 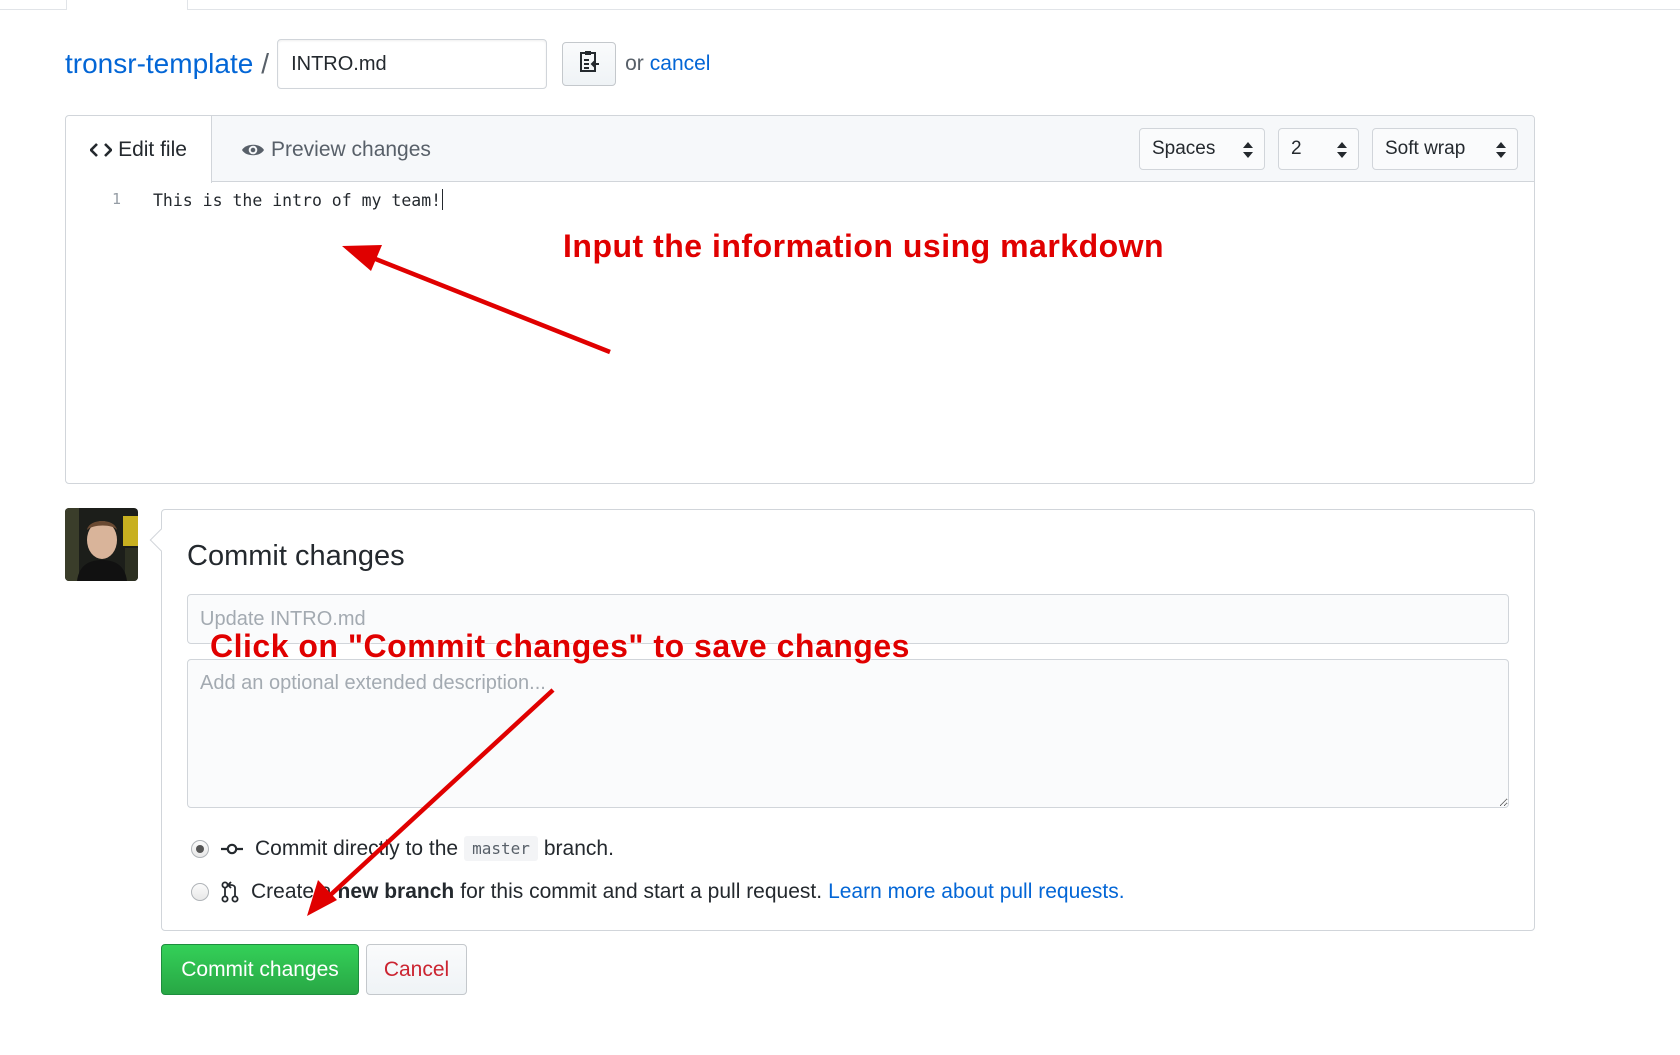 I want to click on or-text: or, so click(x=634, y=63).